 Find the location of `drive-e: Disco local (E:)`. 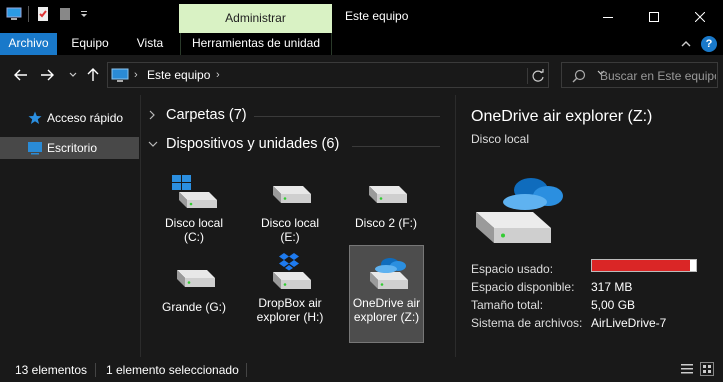

drive-e: Disco local (E:) is located at coordinates (290, 207).